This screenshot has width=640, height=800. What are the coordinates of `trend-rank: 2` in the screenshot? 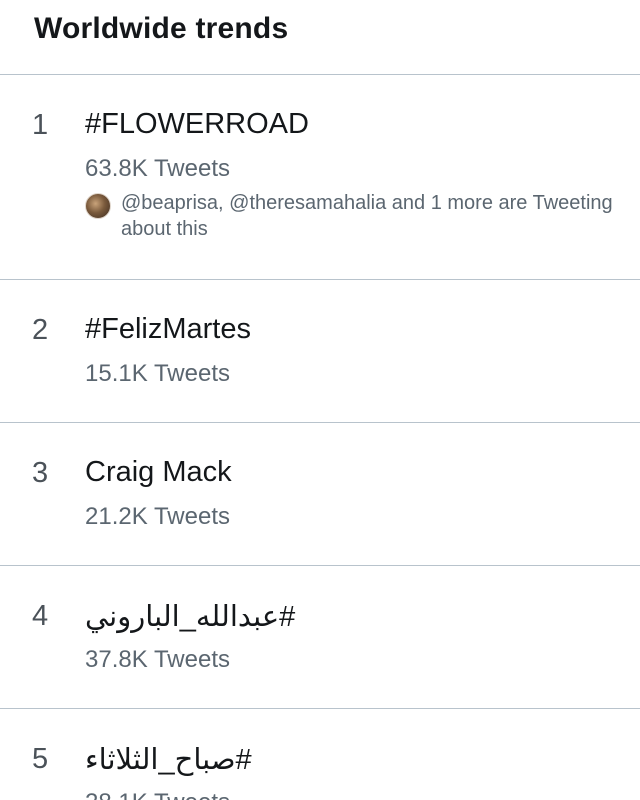 It's located at (40, 330).